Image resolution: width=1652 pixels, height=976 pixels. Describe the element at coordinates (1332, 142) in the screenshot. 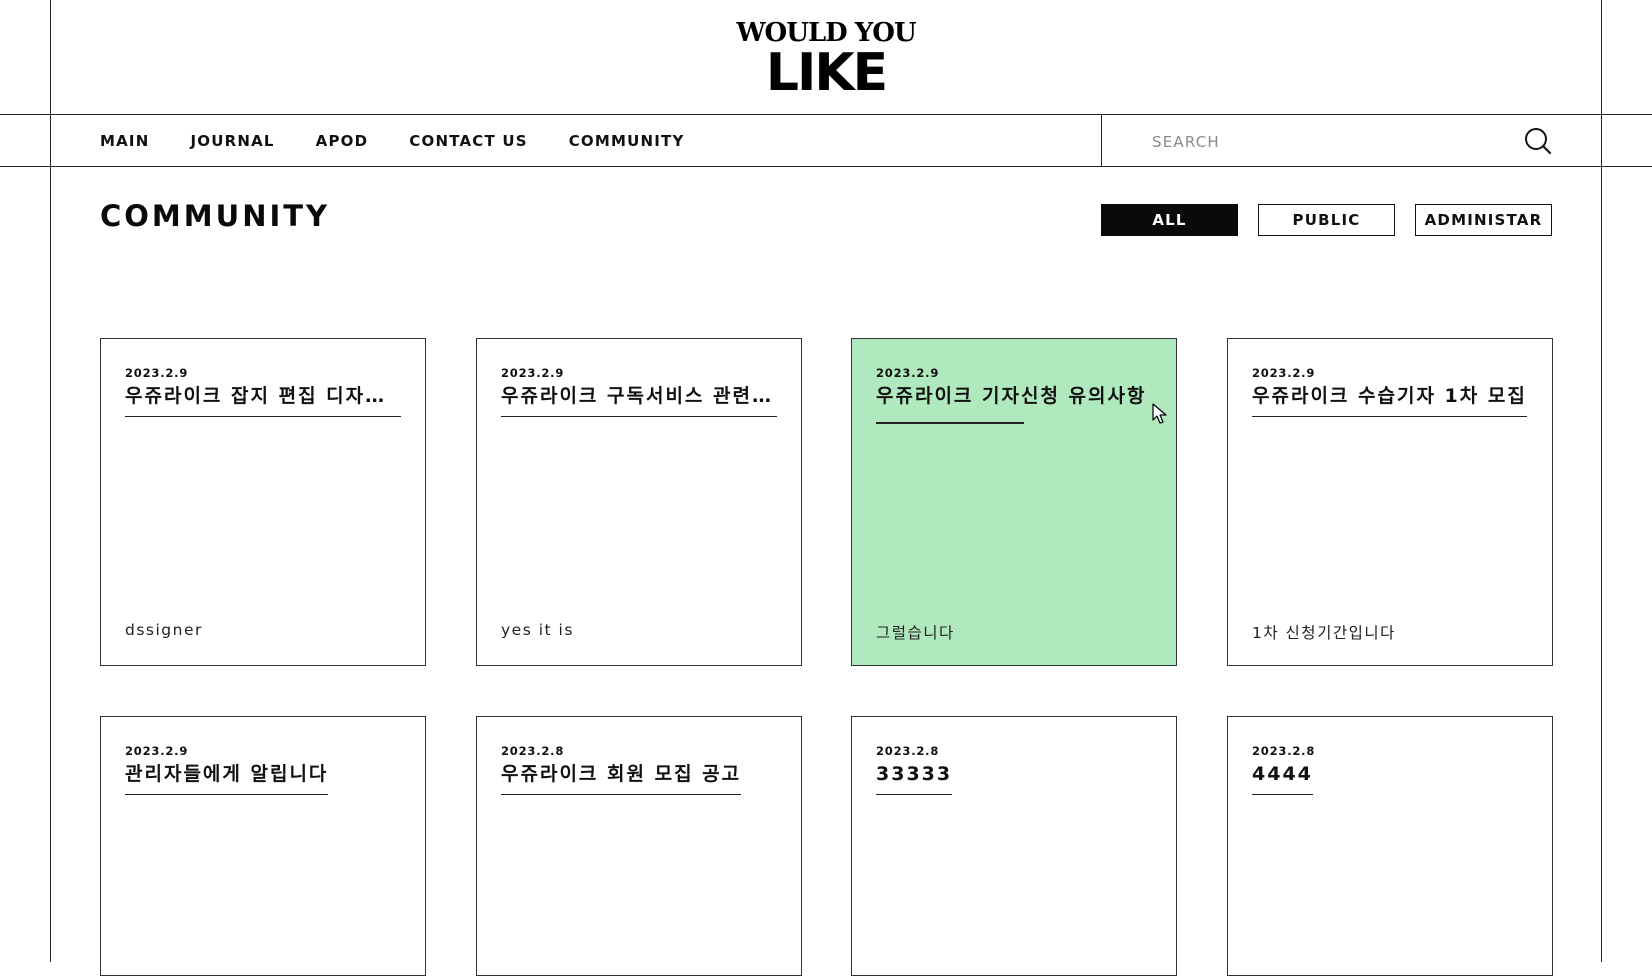

I see `search-input` at that location.